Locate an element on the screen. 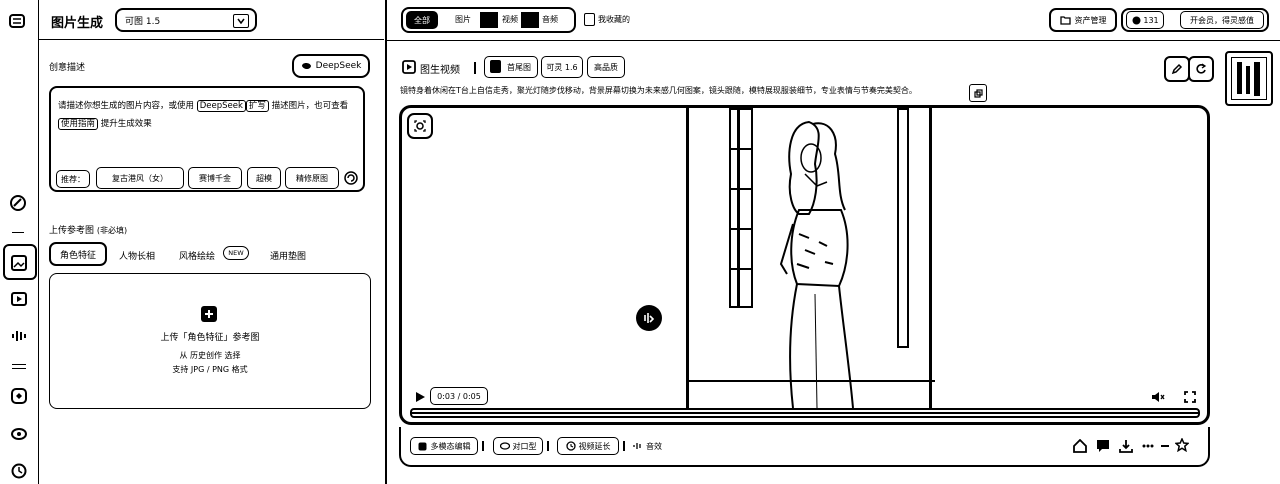 The height and width of the screenshot is (484, 1280). points-badge: 131 is located at coordinates (1145, 20).